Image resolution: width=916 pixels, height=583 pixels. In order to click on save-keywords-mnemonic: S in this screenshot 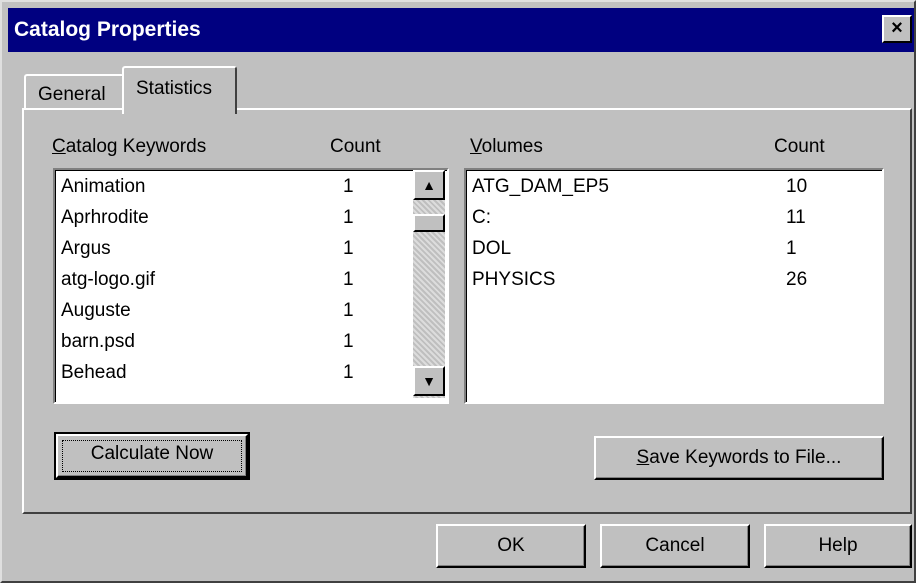, I will do `click(643, 457)`.